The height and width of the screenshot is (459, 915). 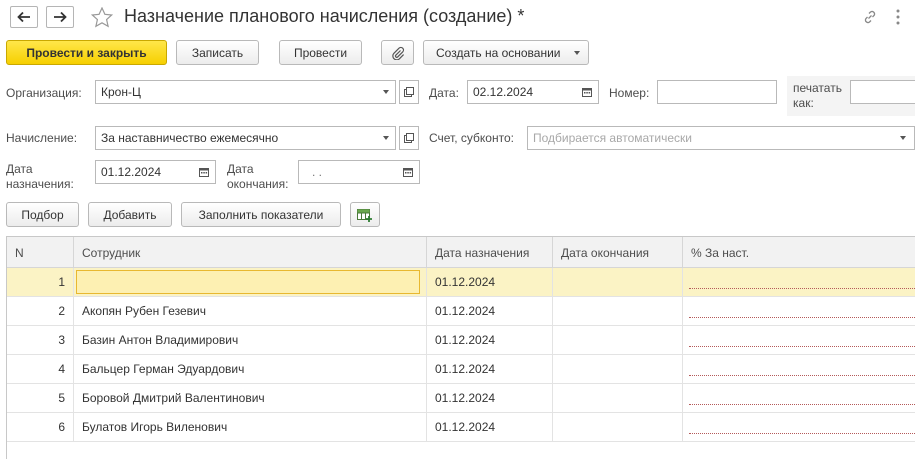 I want to click on column-header-employee: Сотрудник, so click(x=250, y=252).